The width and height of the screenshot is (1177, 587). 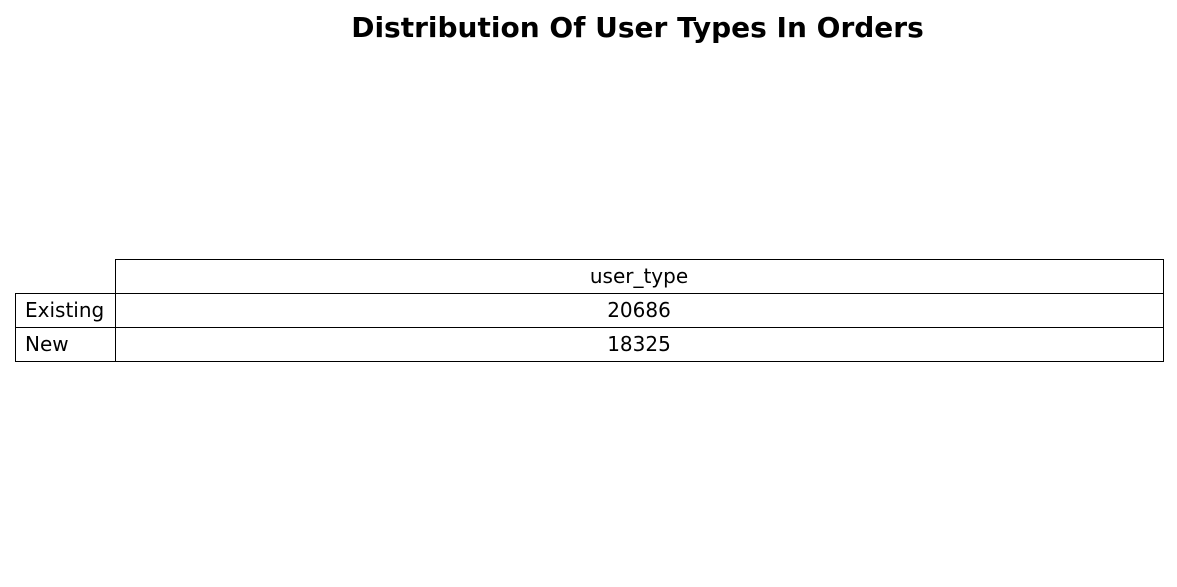 I want to click on row-label-new: New, so click(x=65, y=344).